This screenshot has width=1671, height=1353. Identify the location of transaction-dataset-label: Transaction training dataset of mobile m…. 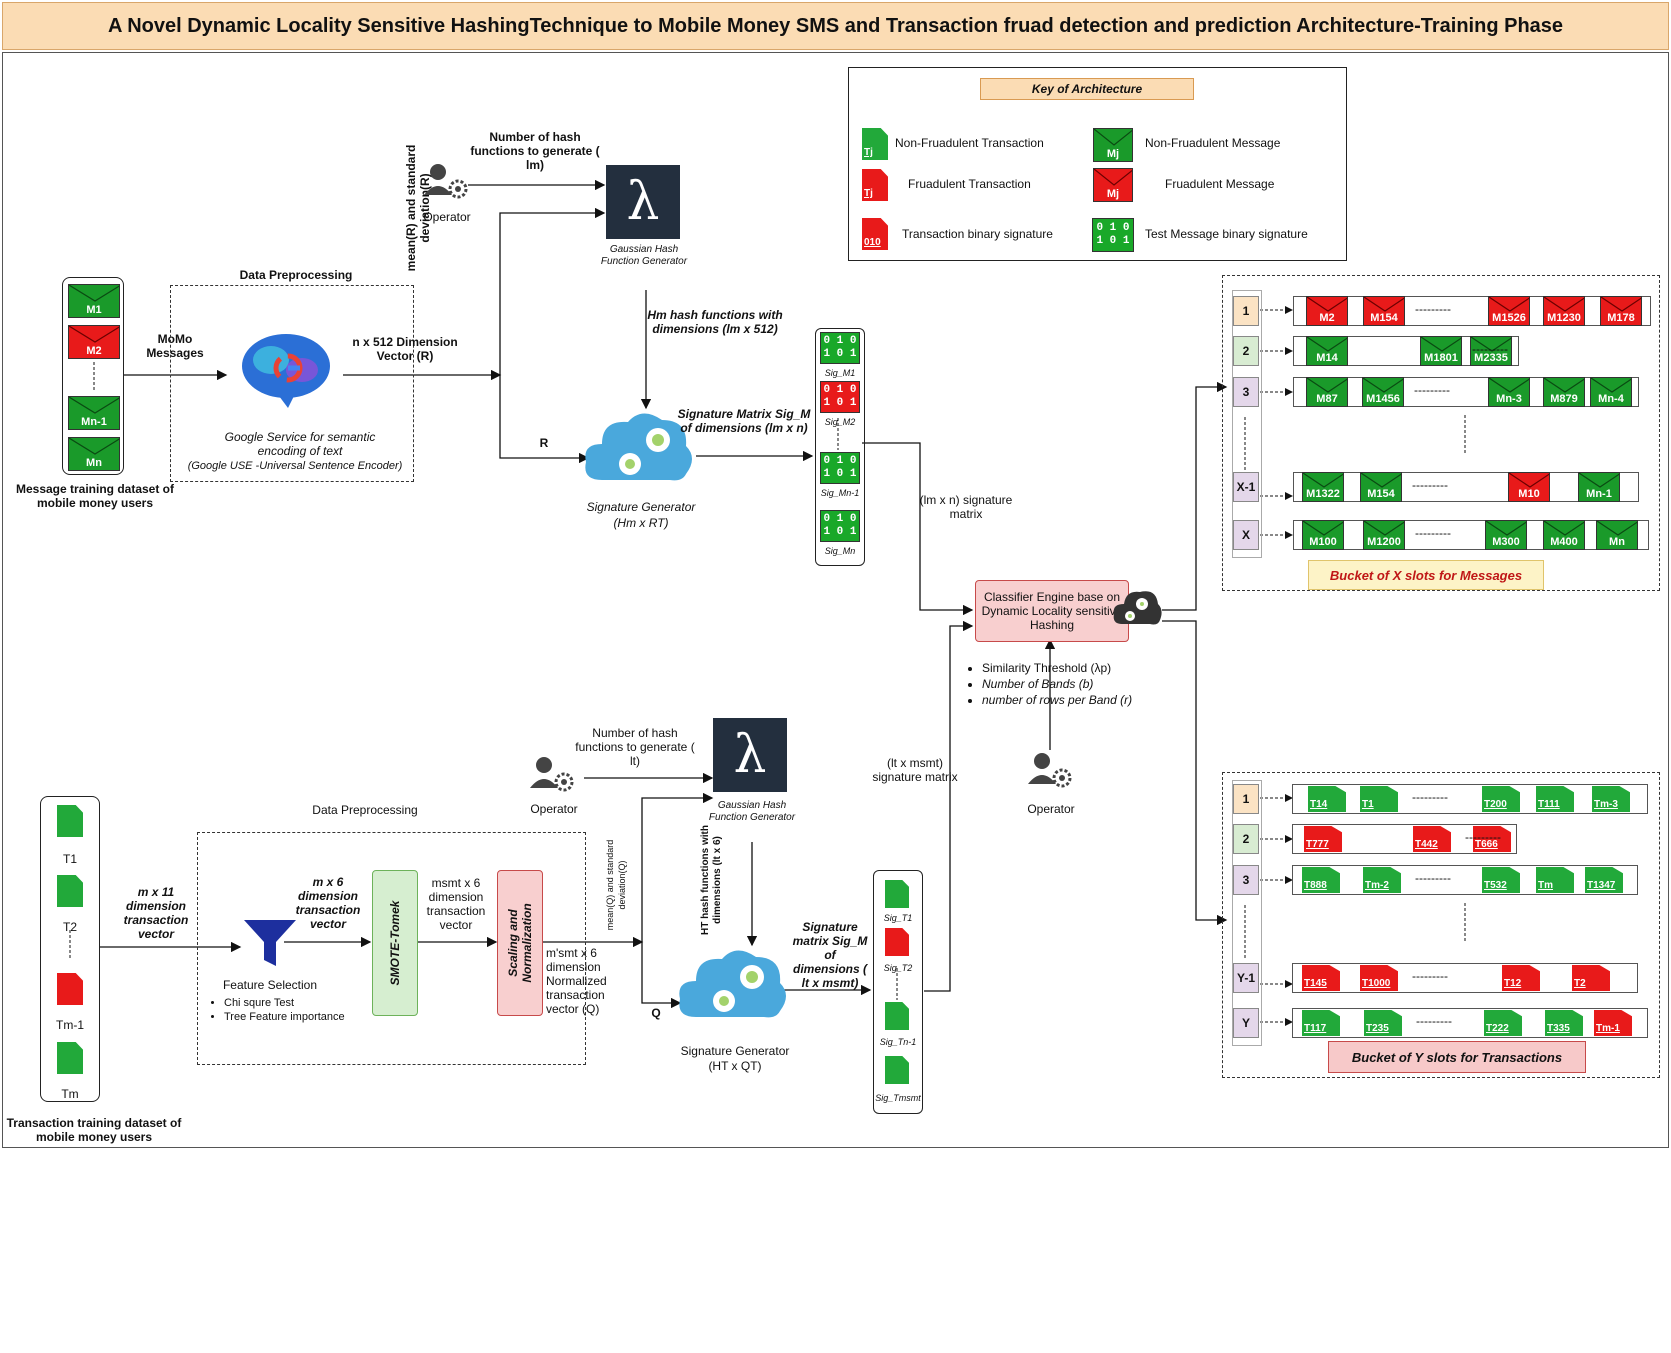
(94, 1130).